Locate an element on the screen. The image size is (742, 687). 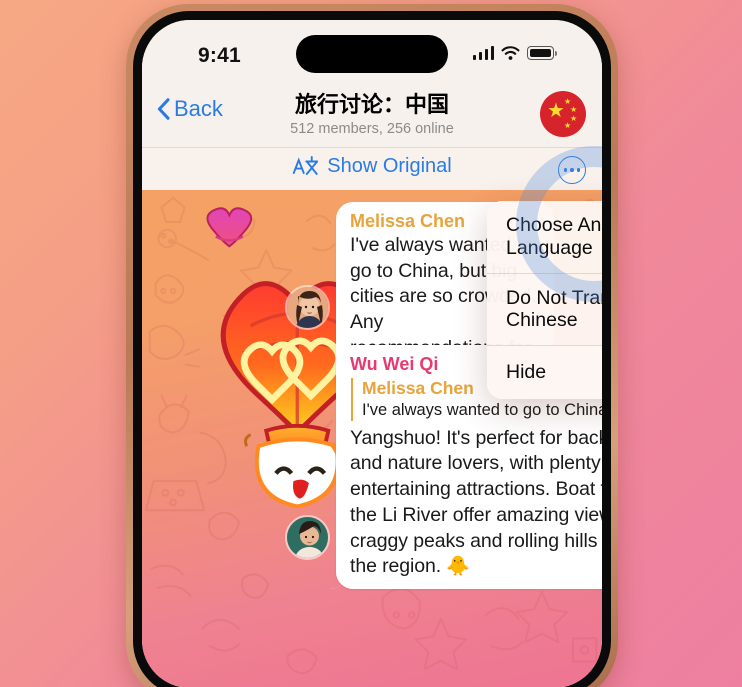
more-circle-icon is located at coordinates (572, 170).